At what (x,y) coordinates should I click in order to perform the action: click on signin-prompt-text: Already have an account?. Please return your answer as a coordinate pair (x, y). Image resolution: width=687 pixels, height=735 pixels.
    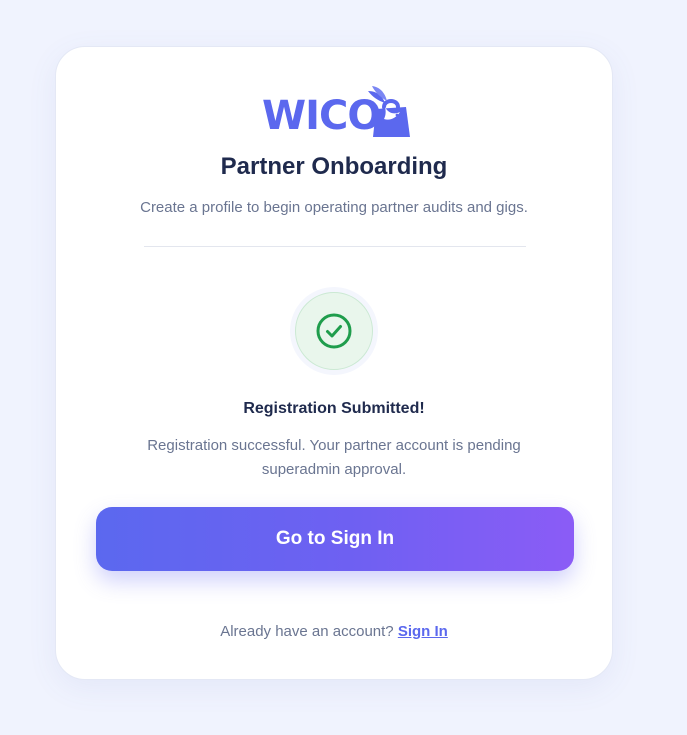
    Looking at the image, I should click on (307, 631).